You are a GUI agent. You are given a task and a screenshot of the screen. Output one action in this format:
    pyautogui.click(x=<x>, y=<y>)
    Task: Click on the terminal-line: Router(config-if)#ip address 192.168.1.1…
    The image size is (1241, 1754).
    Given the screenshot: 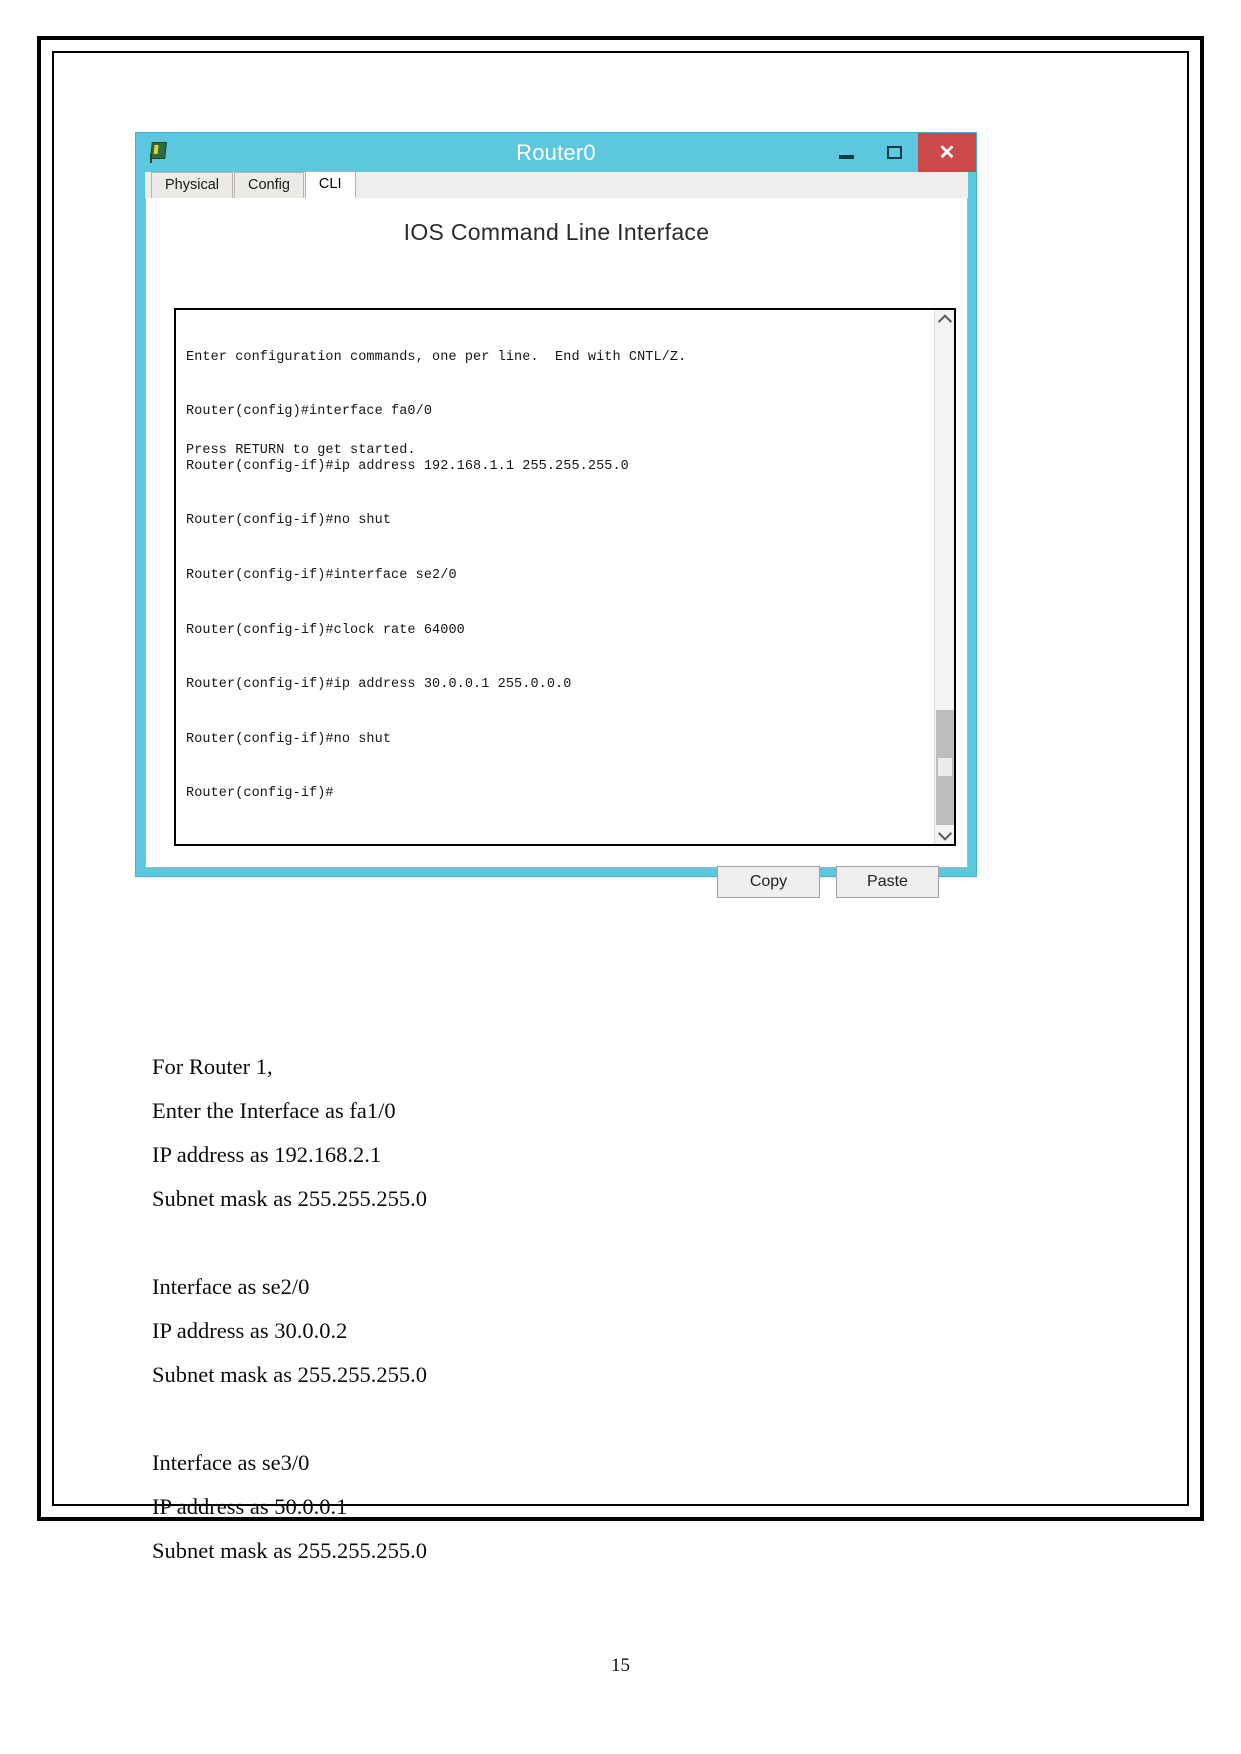 What is the action you would take?
    pyautogui.click(x=407, y=466)
    